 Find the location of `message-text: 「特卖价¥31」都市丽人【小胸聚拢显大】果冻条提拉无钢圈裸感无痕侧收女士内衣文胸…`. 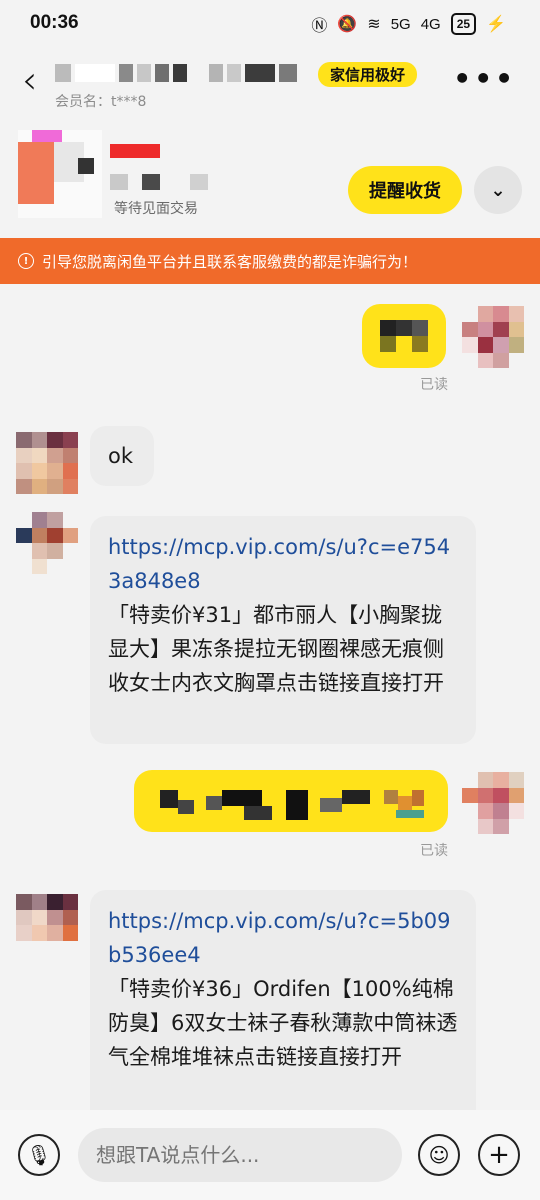

message-text: 「特卖价¥31」都市丽人【小胸聚拢显大】果冻条提拉无钢圈裸感无痕侧收女士内衣文胸… is located at coordinates (276, 649).